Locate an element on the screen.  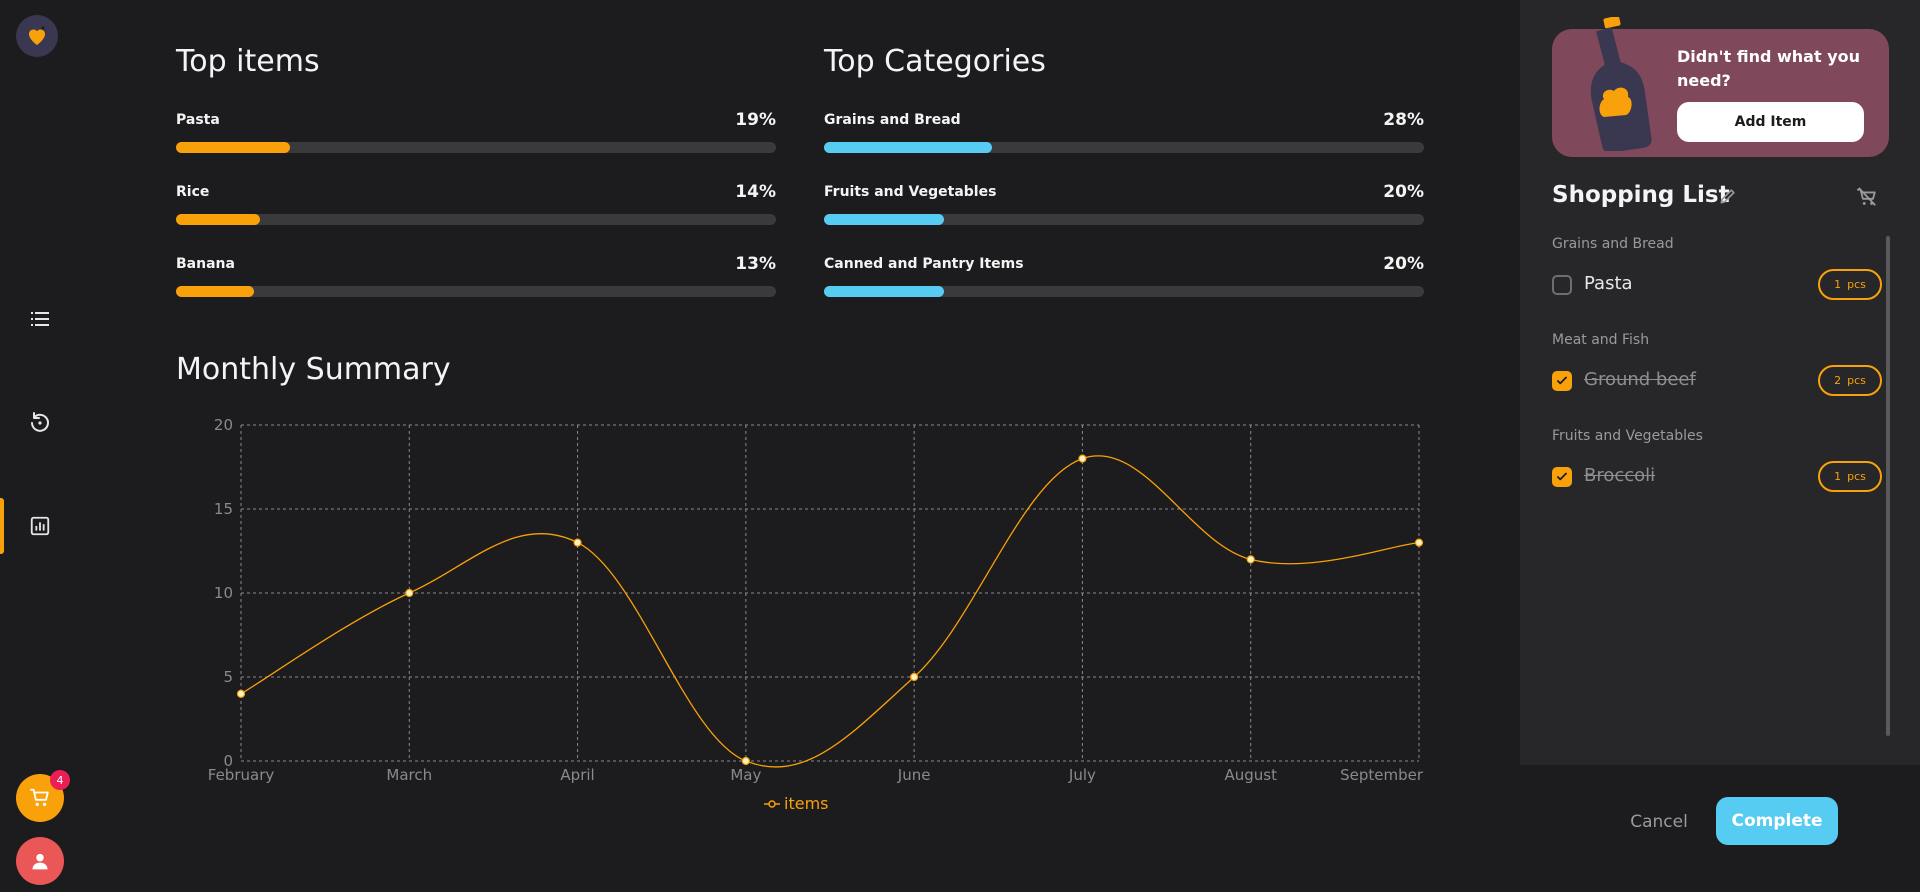
cancel-button: Cancel is located at coordinates (1659, 822).